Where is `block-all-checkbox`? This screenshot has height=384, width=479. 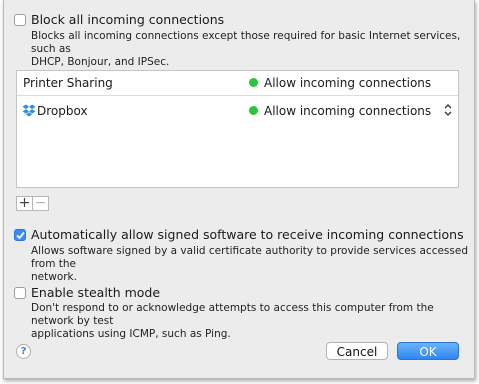
block-all-checkbox is located at coordinates (20, 20).